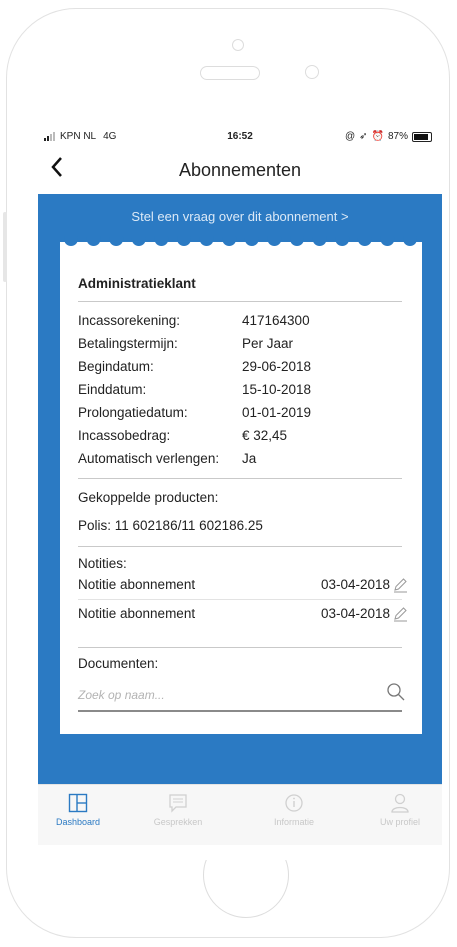 The width and height of the screenshot is (457, 947). Describe the element at coordinates (5, 247) in the screenshot. I see `phone-side-button` at that location.